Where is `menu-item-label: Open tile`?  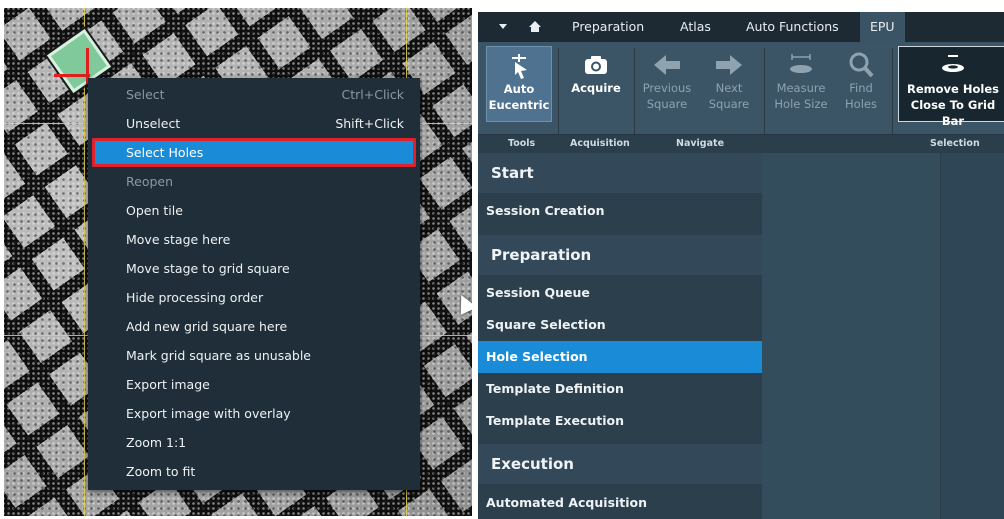
menu-item-label: Open tile is located at coordinates (154, 210).